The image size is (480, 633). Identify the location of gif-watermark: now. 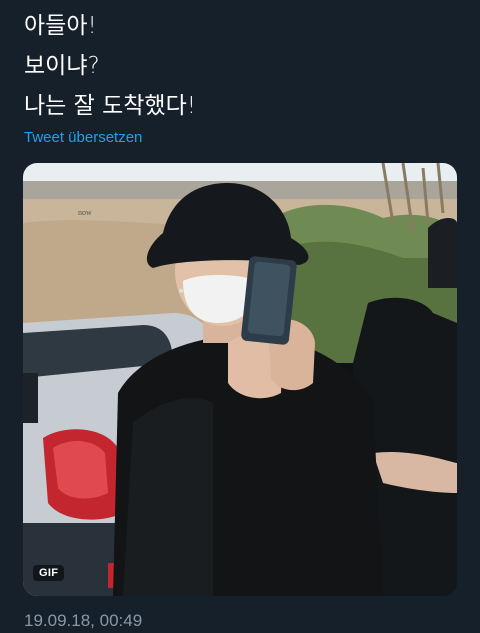
(85, 212).